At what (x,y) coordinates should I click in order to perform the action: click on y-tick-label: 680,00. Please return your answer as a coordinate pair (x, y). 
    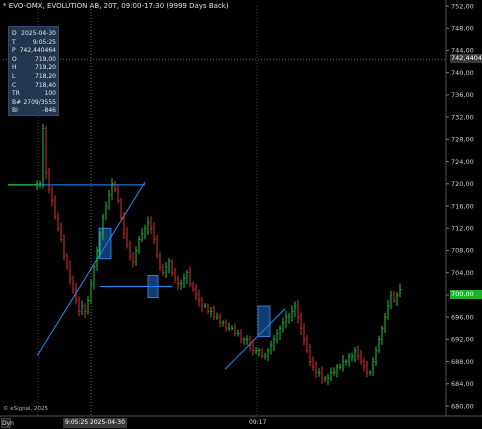
    Looking at the image, I should click on (462, 406).